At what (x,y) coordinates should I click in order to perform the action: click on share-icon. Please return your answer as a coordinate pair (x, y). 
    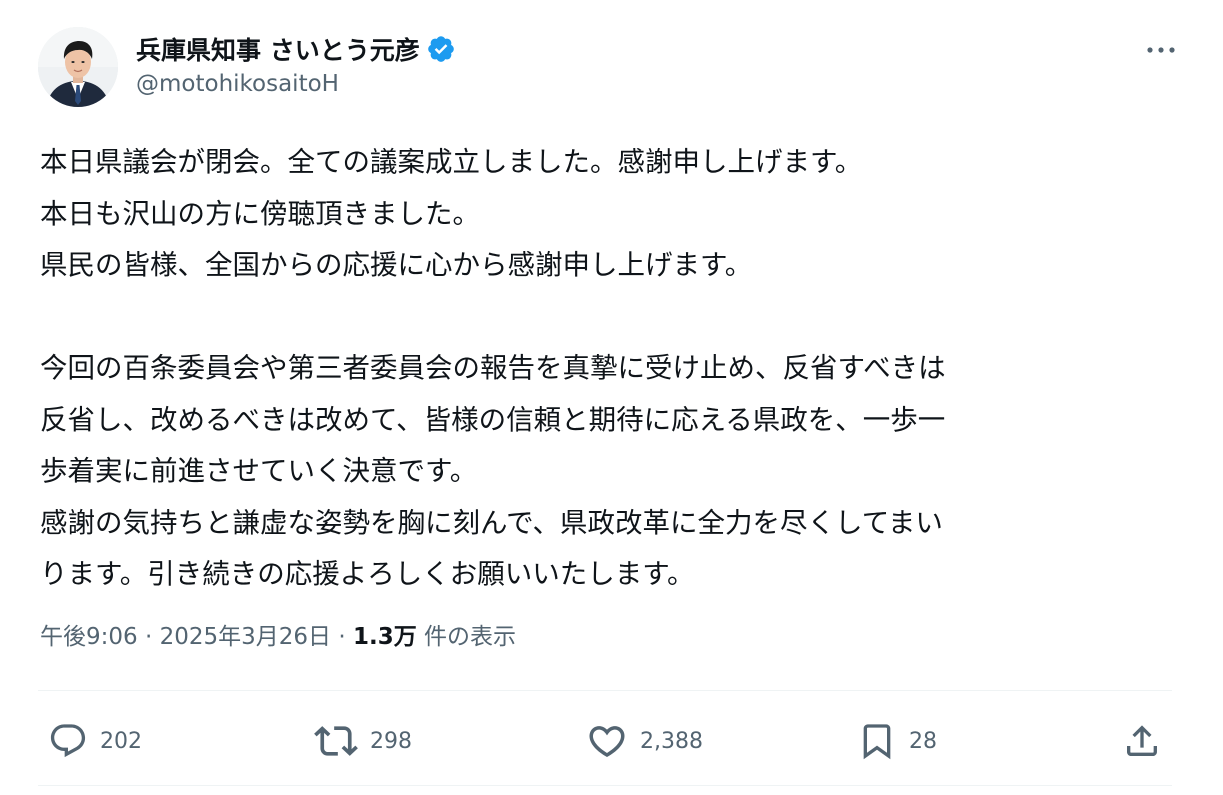
    Looking at the image, I should click on (1142, 740).